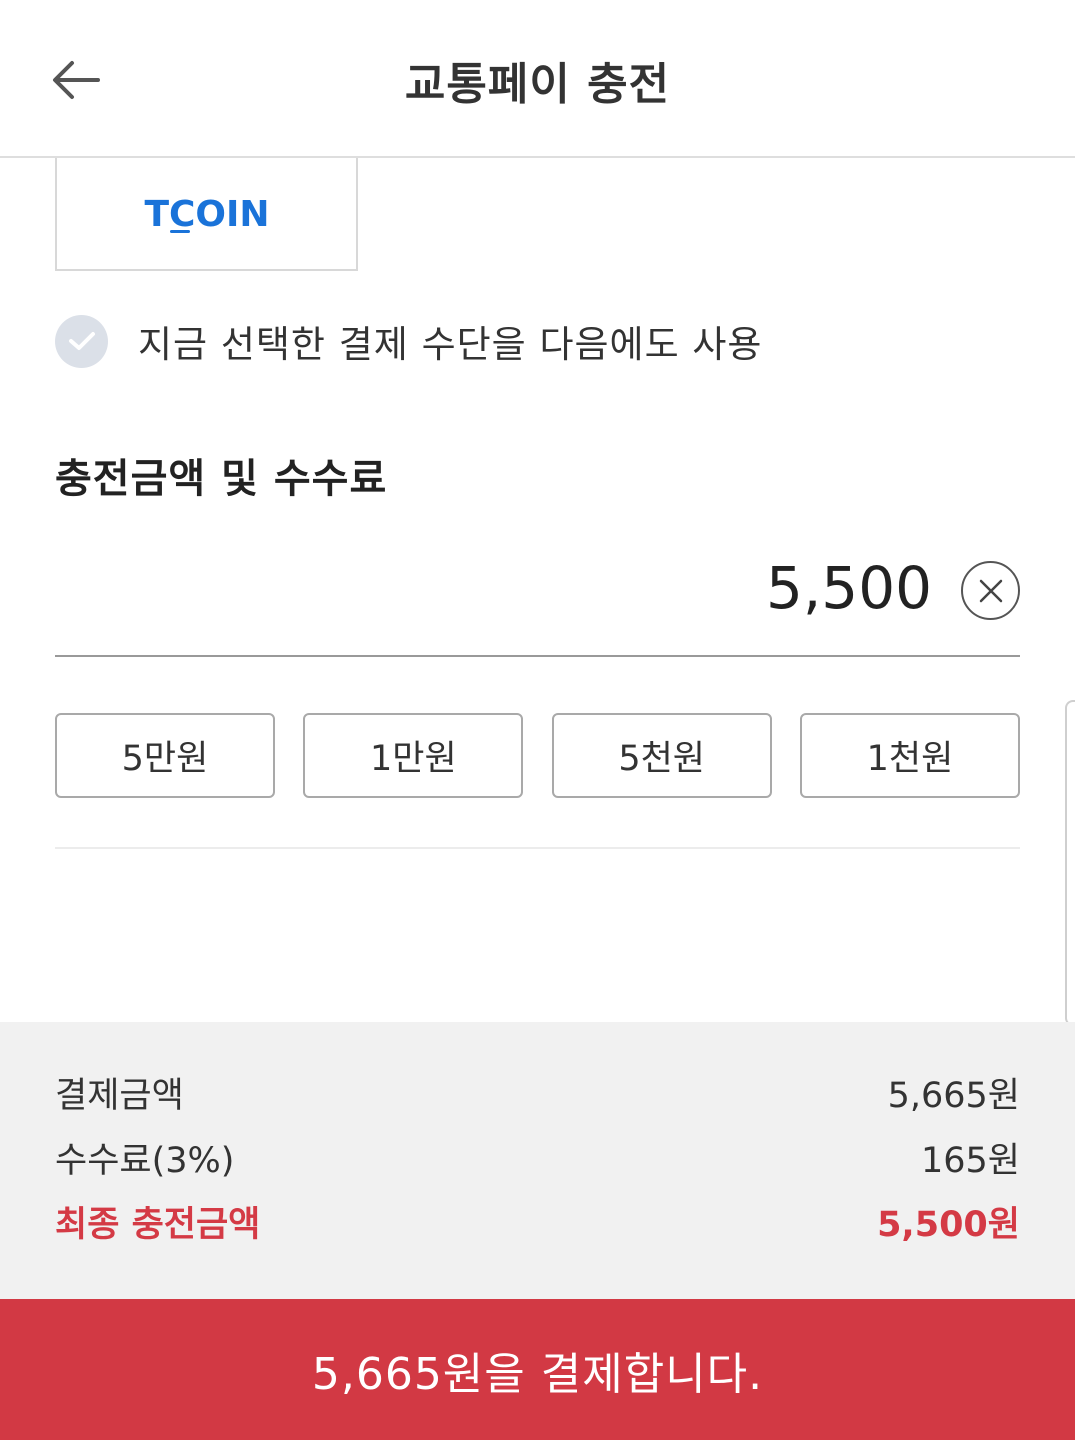  Describe the element at coordinates (537, 84) in the screenshot. I see `page-title: 교통페이 충전` at that location.